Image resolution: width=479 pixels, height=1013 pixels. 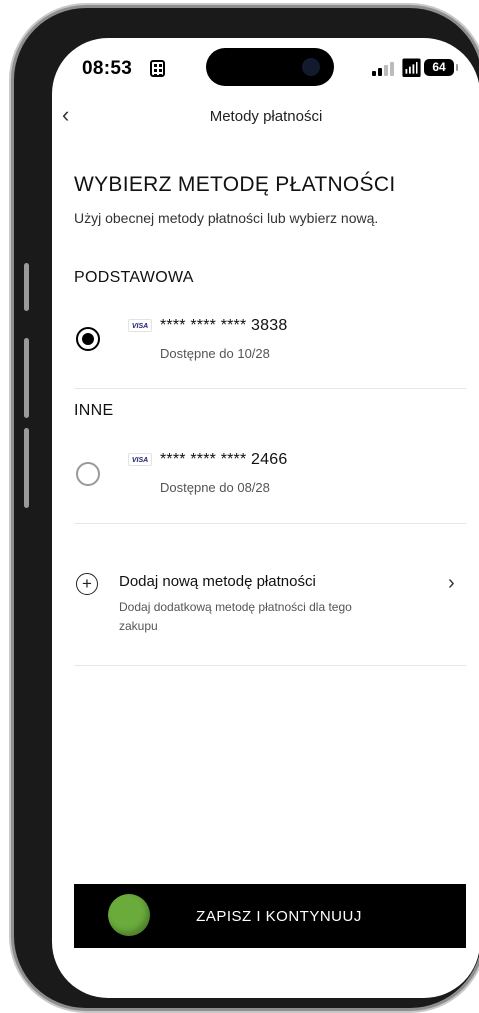 What do you see at coordinates (411, 68) in the screenshot?
I see `wifi-icon: 📶︎` at bounding box center [411, 68].